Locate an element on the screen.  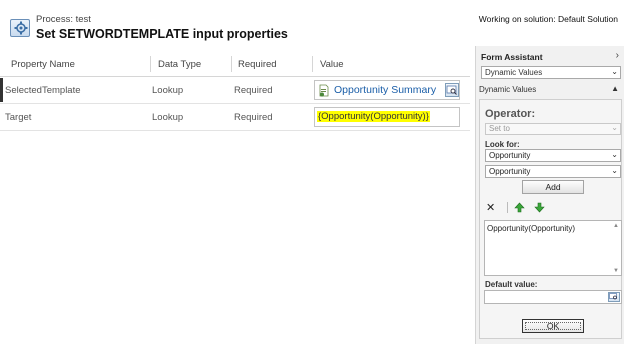
selected-template-lookup: Opportunity Summary is located at coordinates (387, 90).